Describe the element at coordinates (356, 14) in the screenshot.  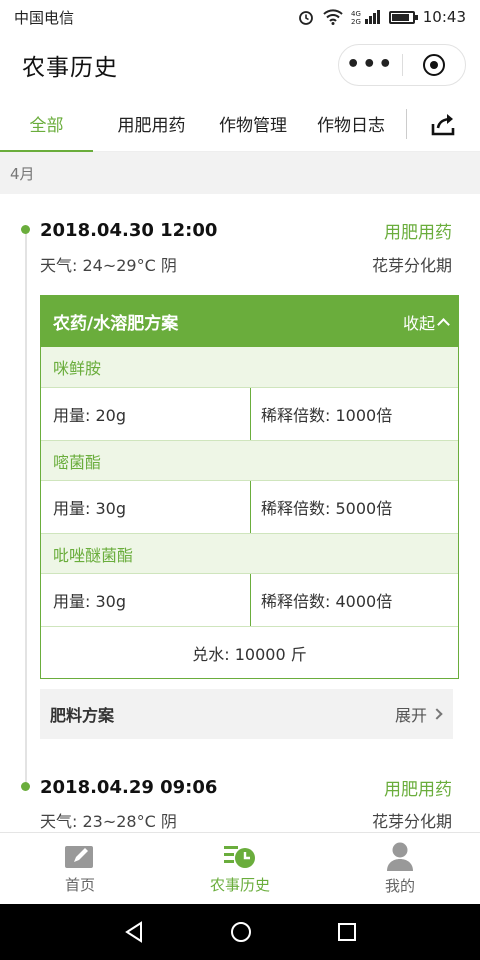
I see `svg-text: 4G` at that location.